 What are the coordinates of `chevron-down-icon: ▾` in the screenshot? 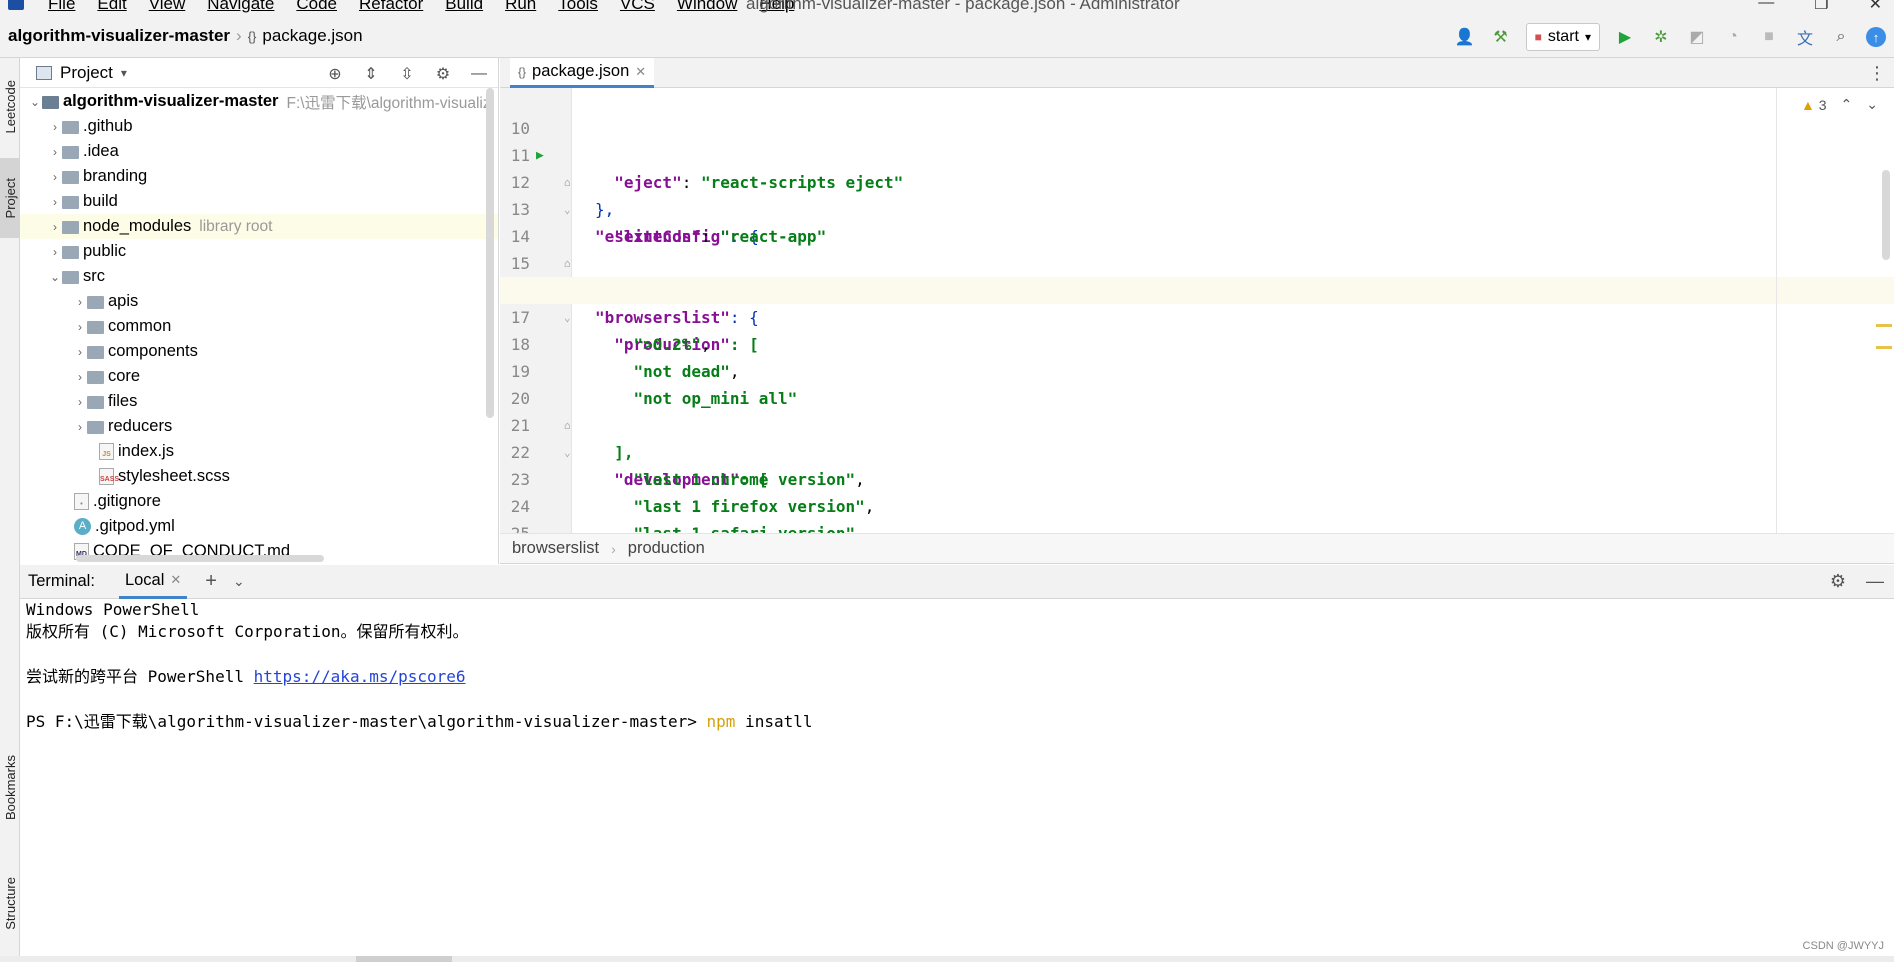 It's located at (124, 73).